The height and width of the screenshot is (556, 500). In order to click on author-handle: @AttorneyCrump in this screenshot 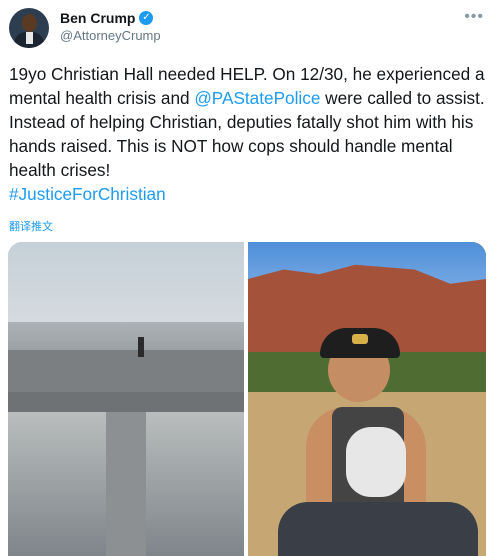, I will do `click(110, 35)`.